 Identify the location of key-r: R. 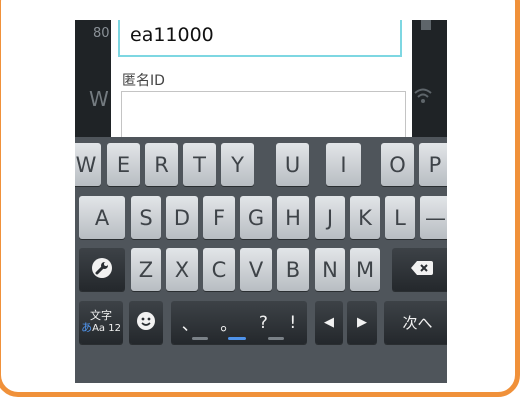
(161, 164).